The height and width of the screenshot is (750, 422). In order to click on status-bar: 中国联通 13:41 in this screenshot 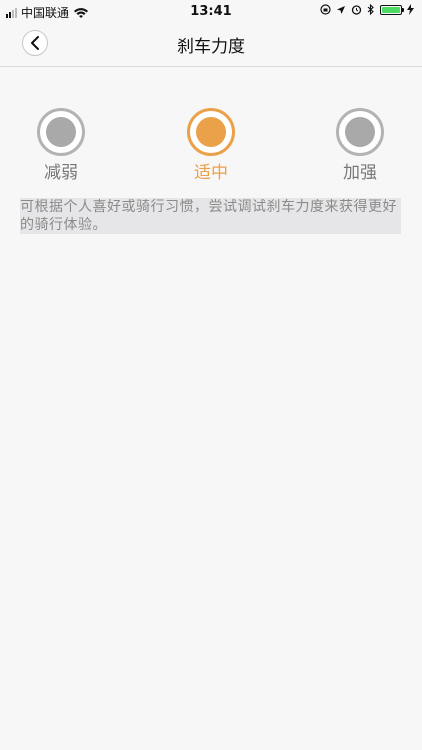, I will do `click(211, 12)`.